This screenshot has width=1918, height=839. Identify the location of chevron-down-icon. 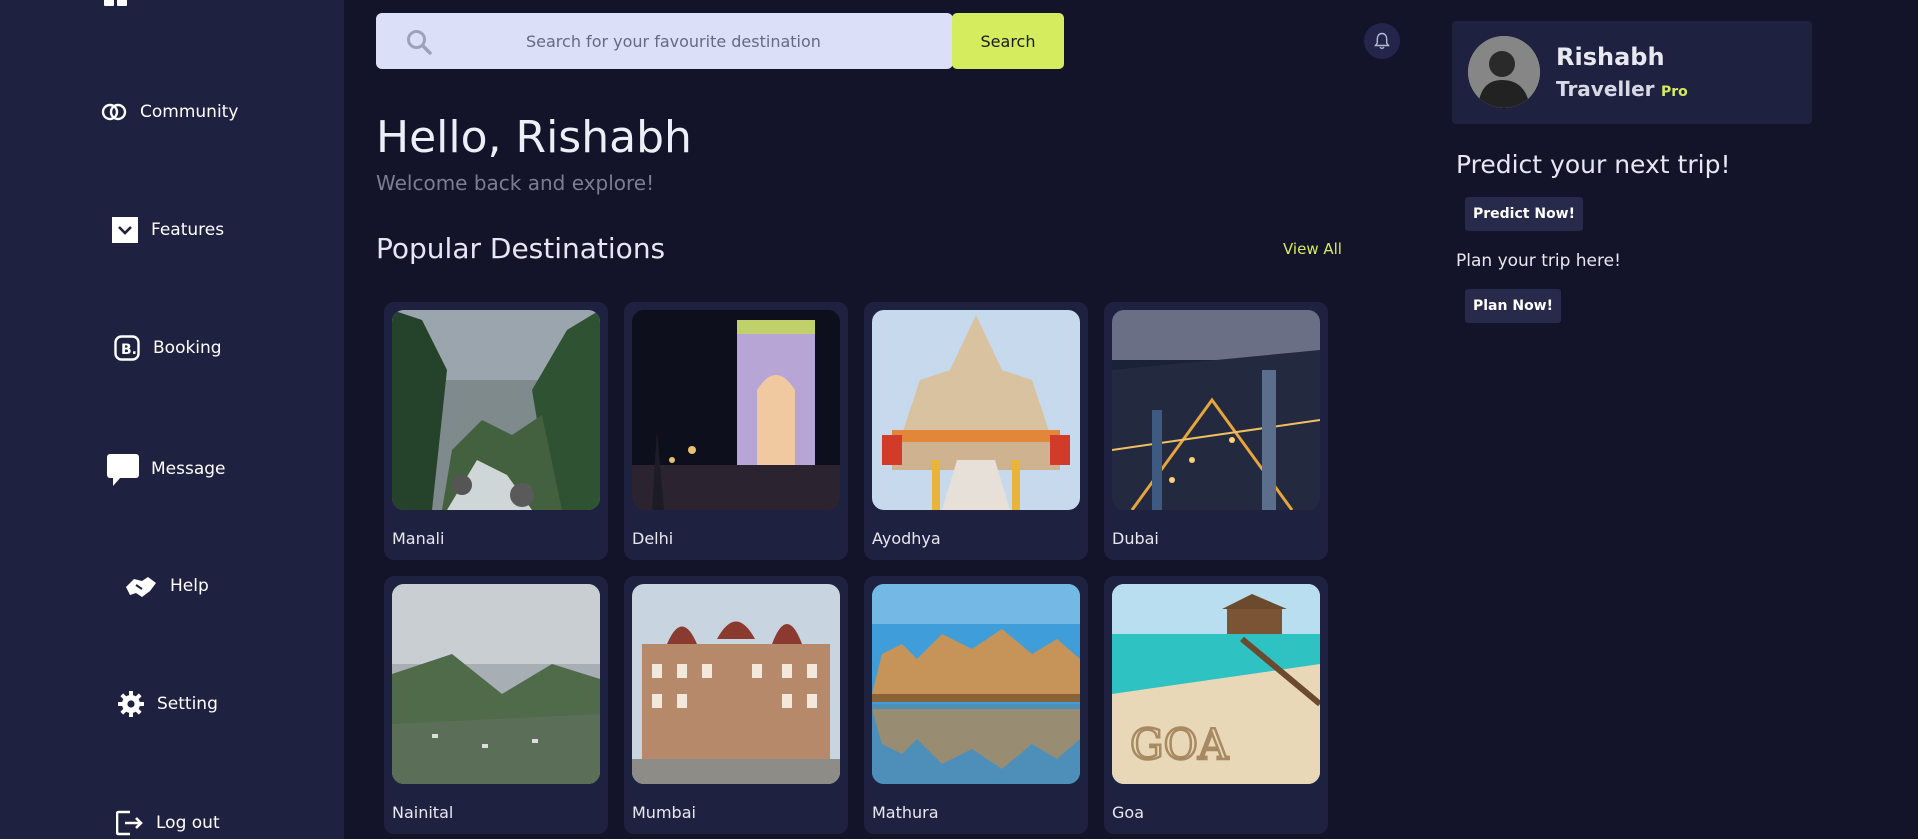
(125, 230).